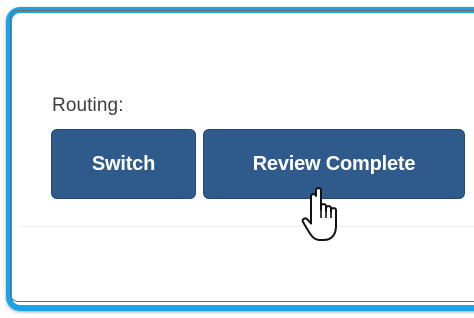 The image size is (474, 318). I want to click on hand-pointer-cursor-icon, so click(319, 214).